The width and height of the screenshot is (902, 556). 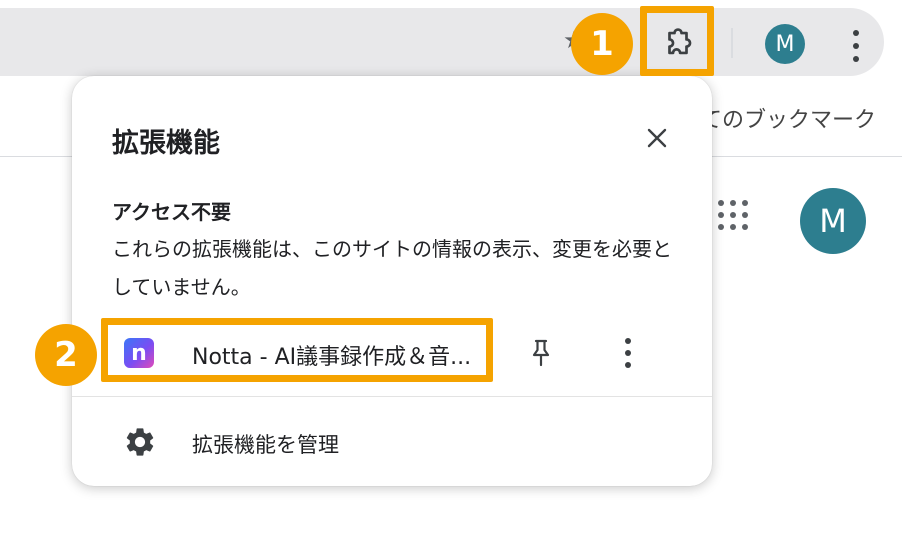 I want to click on apps-icon, so click(x=736, y=218).